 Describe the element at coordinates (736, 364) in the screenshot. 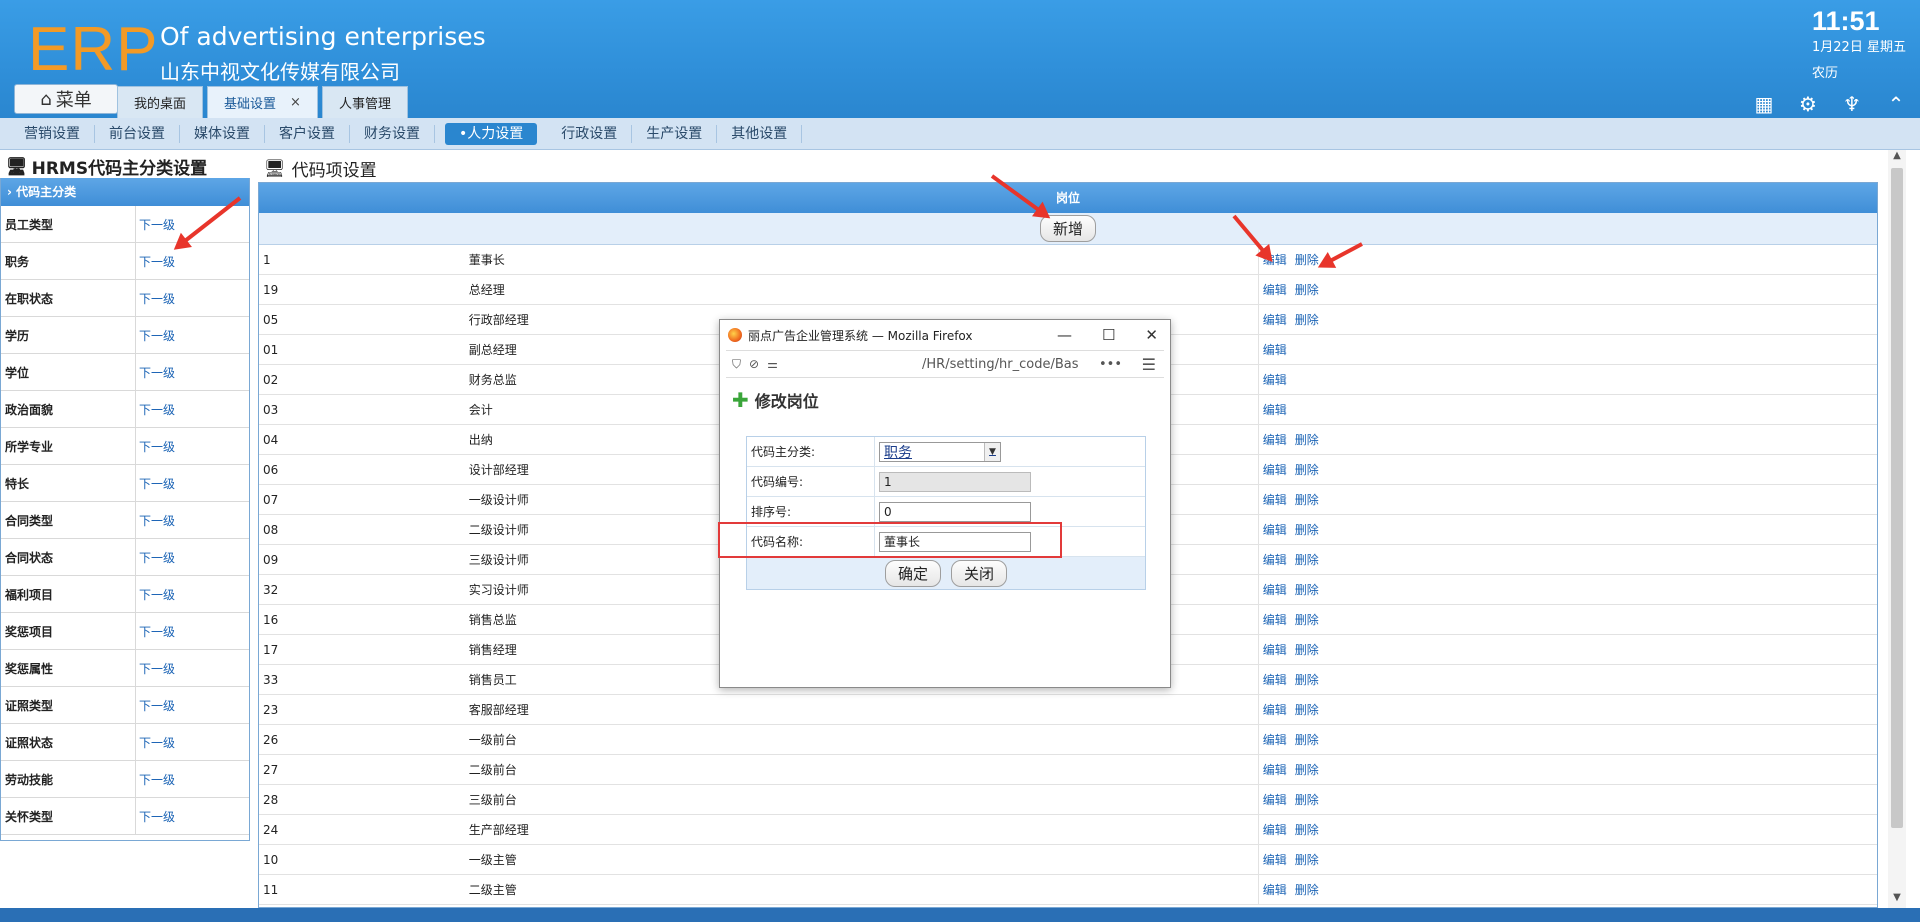

I see `shield-icon: ⛉` at that location.